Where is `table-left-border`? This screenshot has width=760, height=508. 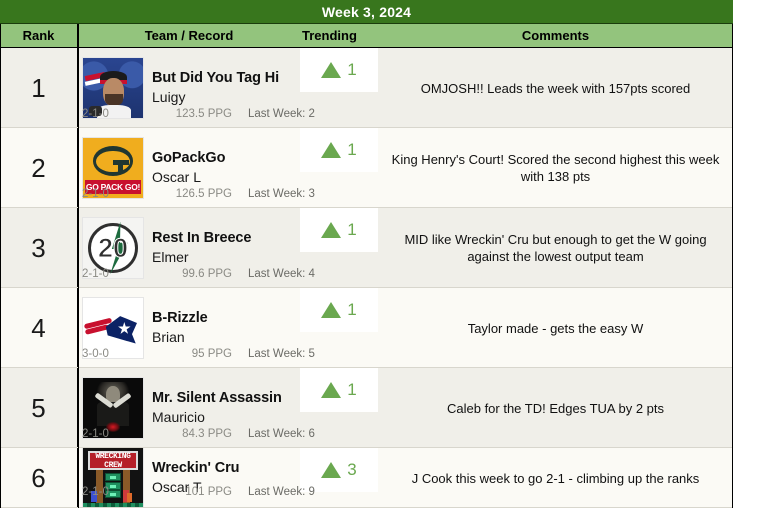
table-left-border is located at coordinates (0, 266).